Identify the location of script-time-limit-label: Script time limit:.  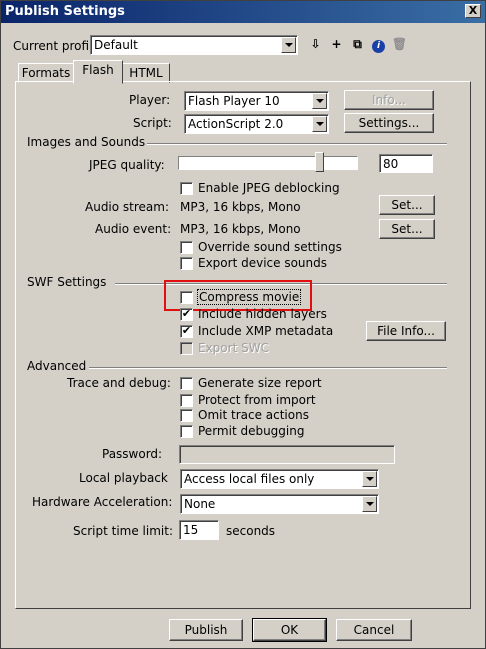
(123, 531).